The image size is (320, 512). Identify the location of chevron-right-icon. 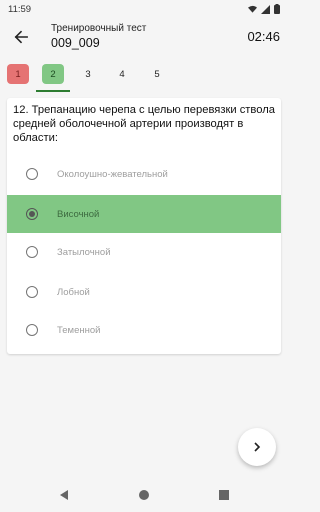
(257, 447).